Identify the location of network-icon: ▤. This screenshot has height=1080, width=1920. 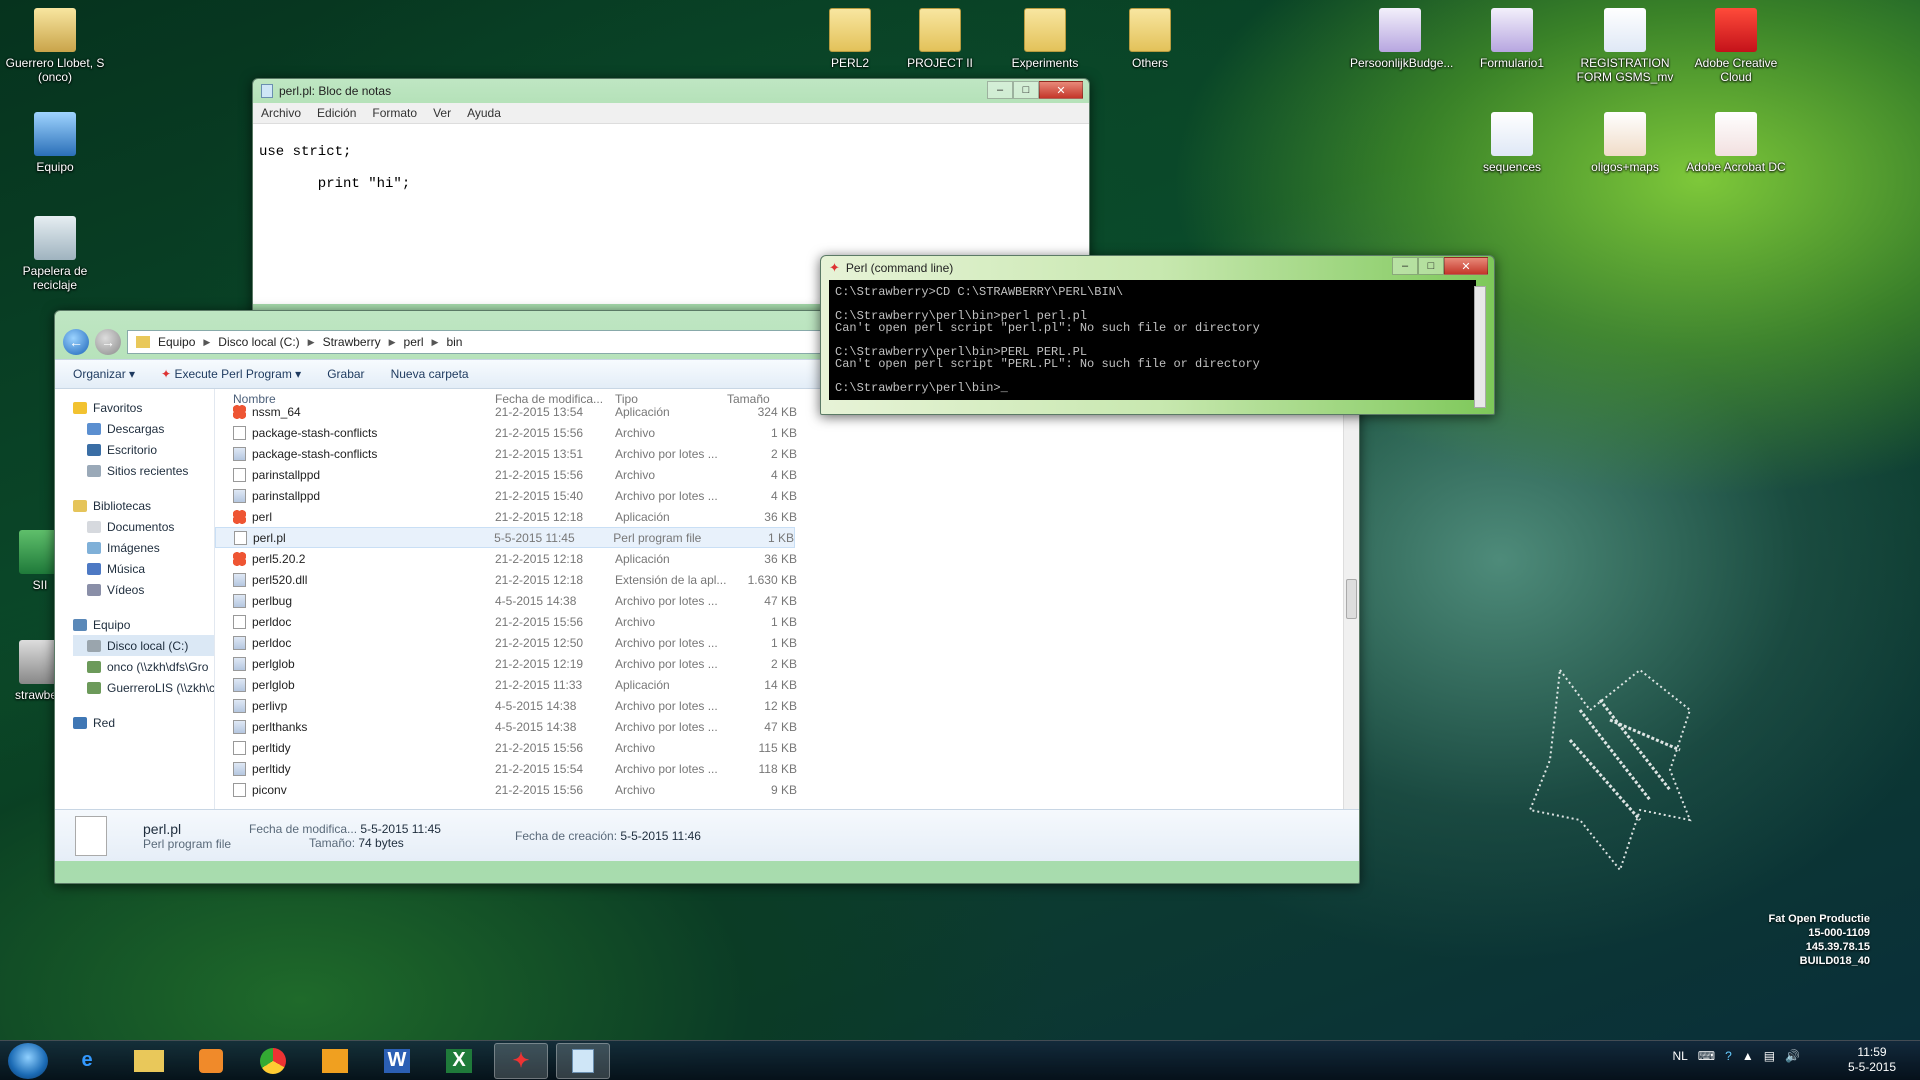
(1769, 1056).